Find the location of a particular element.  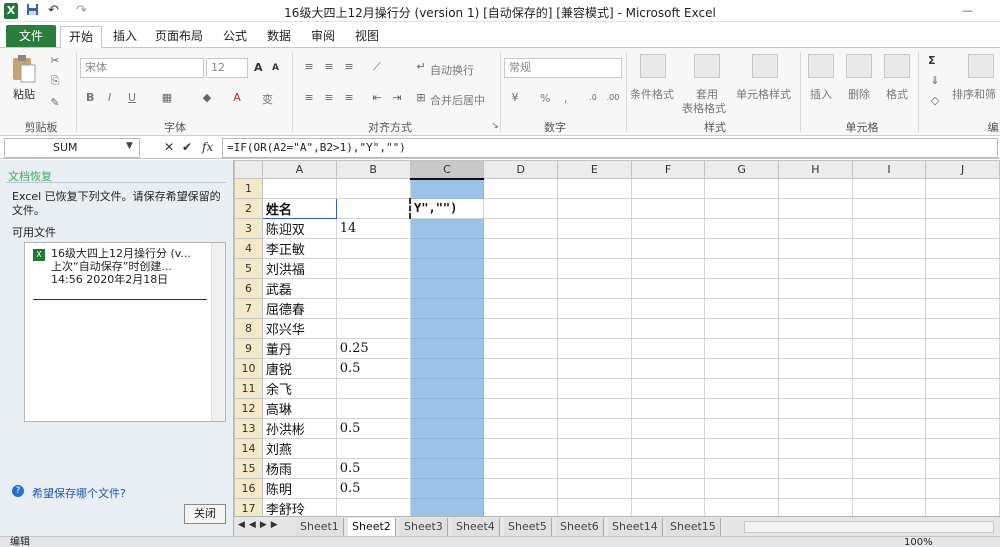

sort-filter-icon is located at coordinates (981, 66).